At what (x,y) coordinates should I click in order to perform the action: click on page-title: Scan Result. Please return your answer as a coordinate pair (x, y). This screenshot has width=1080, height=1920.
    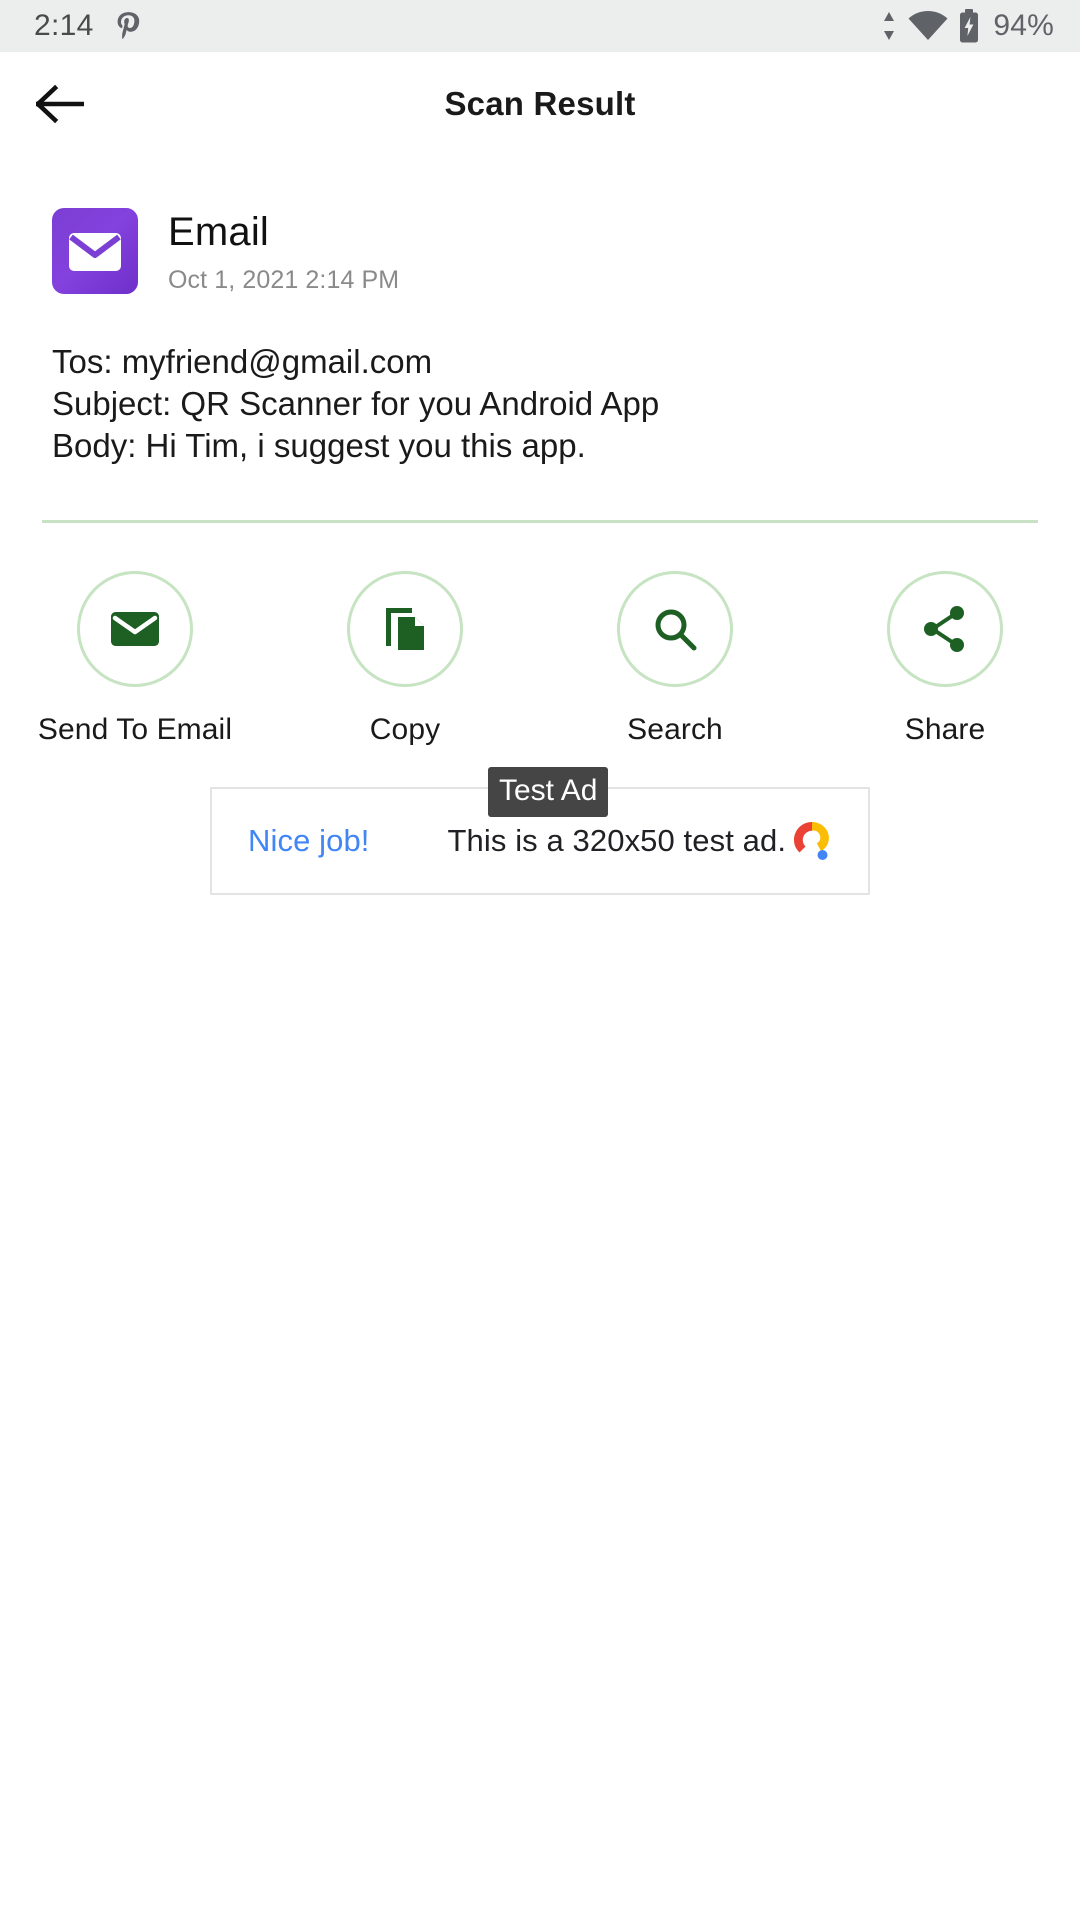
    Looking at the image, I should click on (540, 103).